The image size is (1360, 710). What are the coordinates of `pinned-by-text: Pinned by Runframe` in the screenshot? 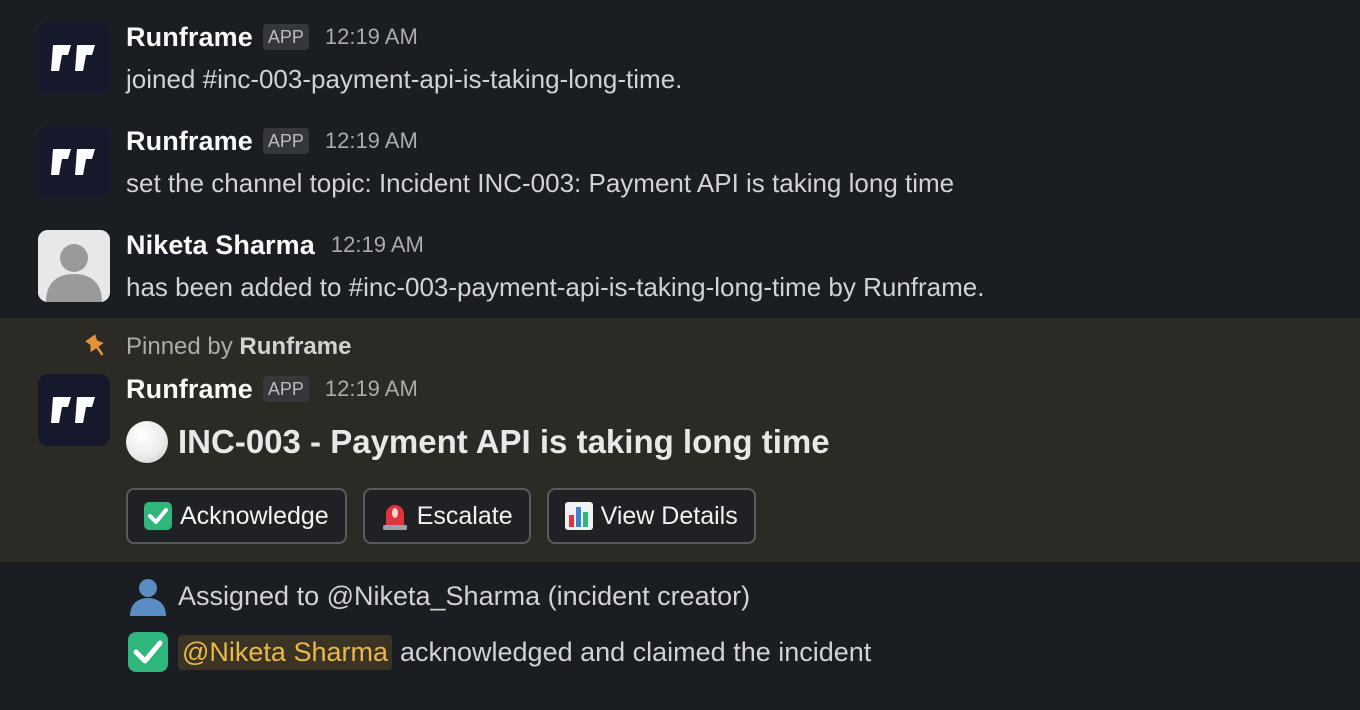 It's located at (238, 347).